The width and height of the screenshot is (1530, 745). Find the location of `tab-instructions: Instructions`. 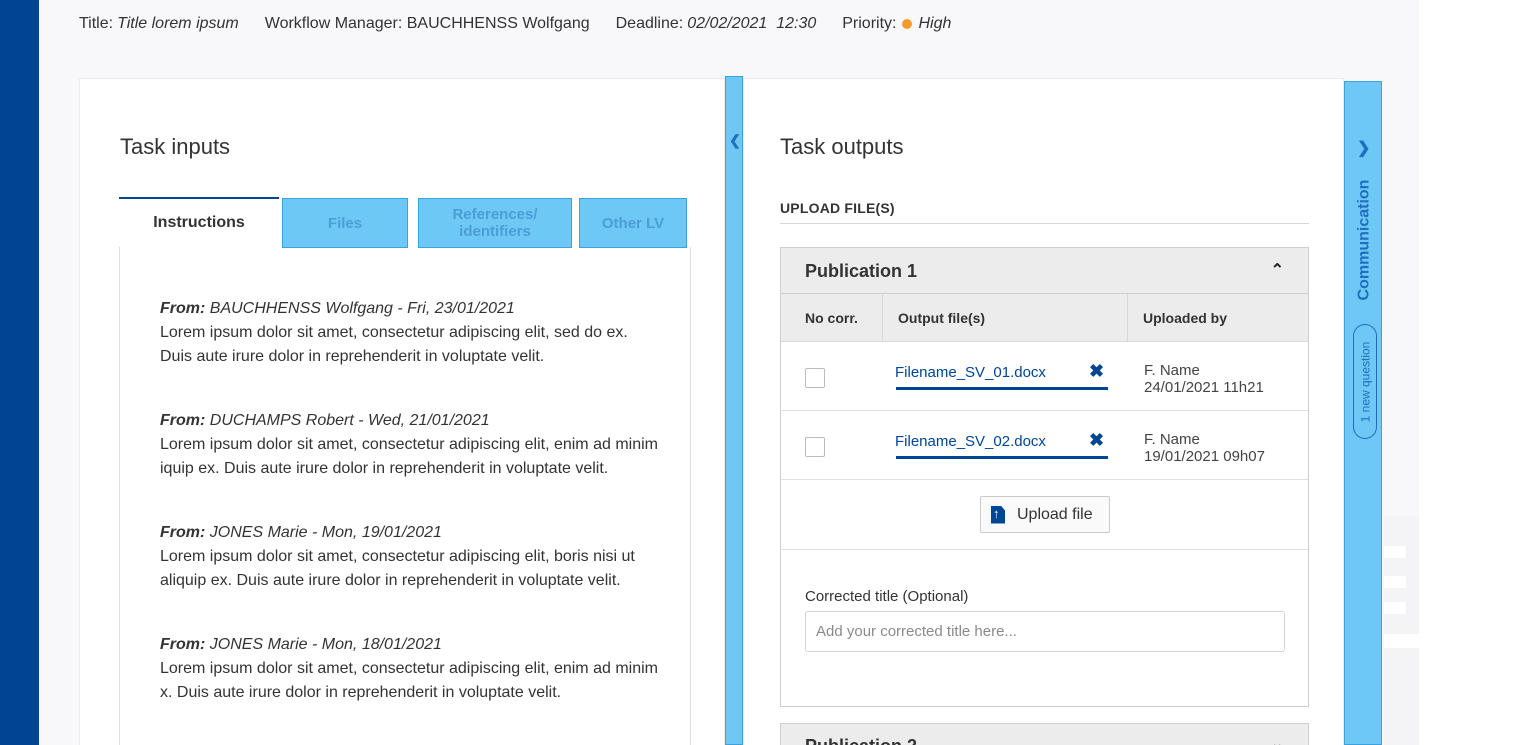

tab-instructions: Instructions is located at coordinates (199, 222).